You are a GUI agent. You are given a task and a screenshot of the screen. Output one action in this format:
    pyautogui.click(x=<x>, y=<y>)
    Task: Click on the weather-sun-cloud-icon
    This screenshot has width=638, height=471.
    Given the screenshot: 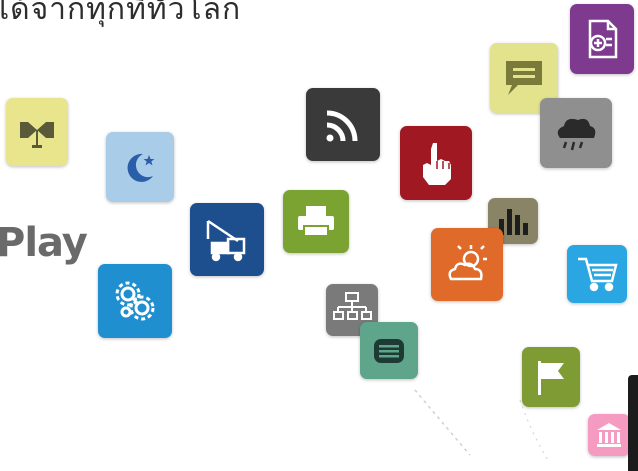 What is the action you would take?
    pyautogui.click(x=467, y=264)
    